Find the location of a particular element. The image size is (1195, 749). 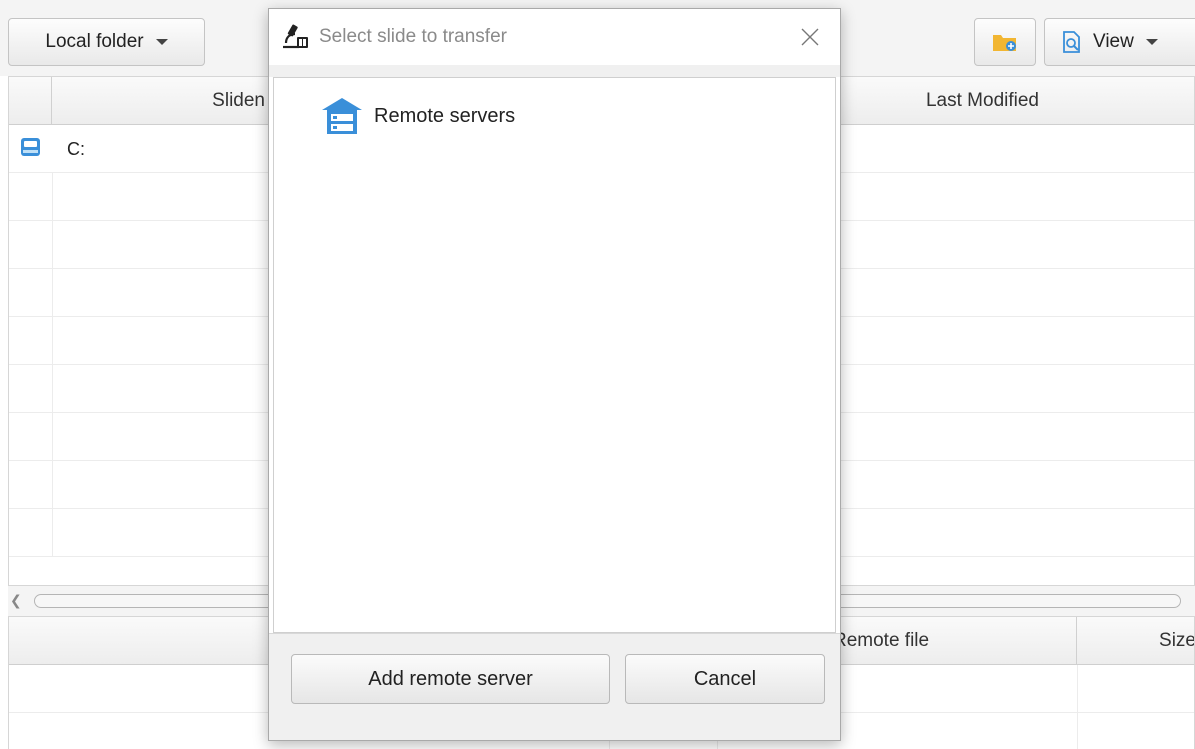

view-label: View is located at coordinates (1113, 41).